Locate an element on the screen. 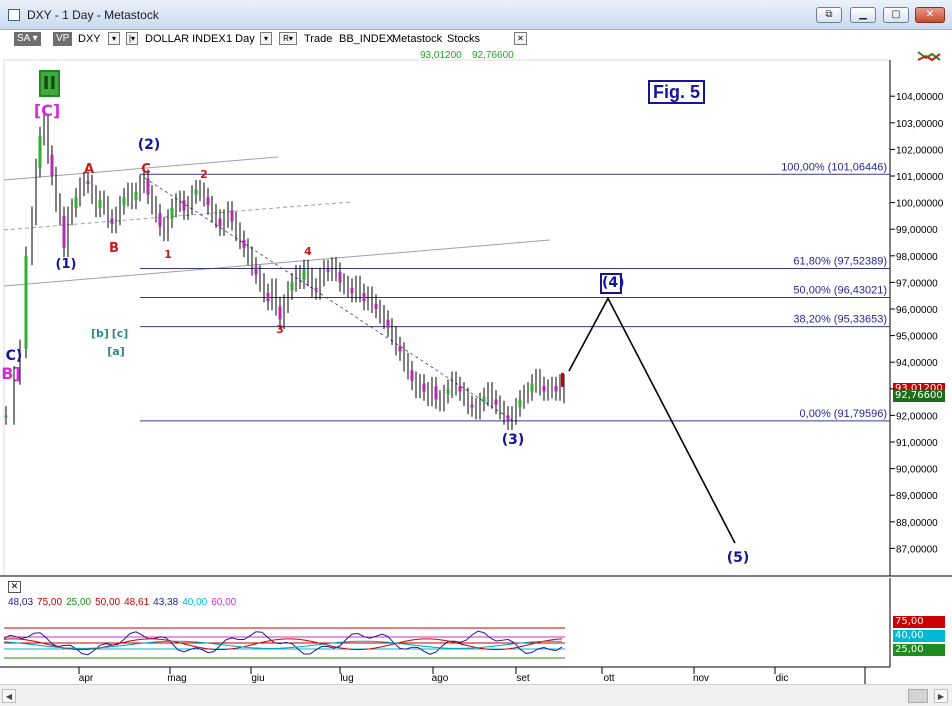  indicator-legend-value: 48,03 is located at coordinates (21, 602).